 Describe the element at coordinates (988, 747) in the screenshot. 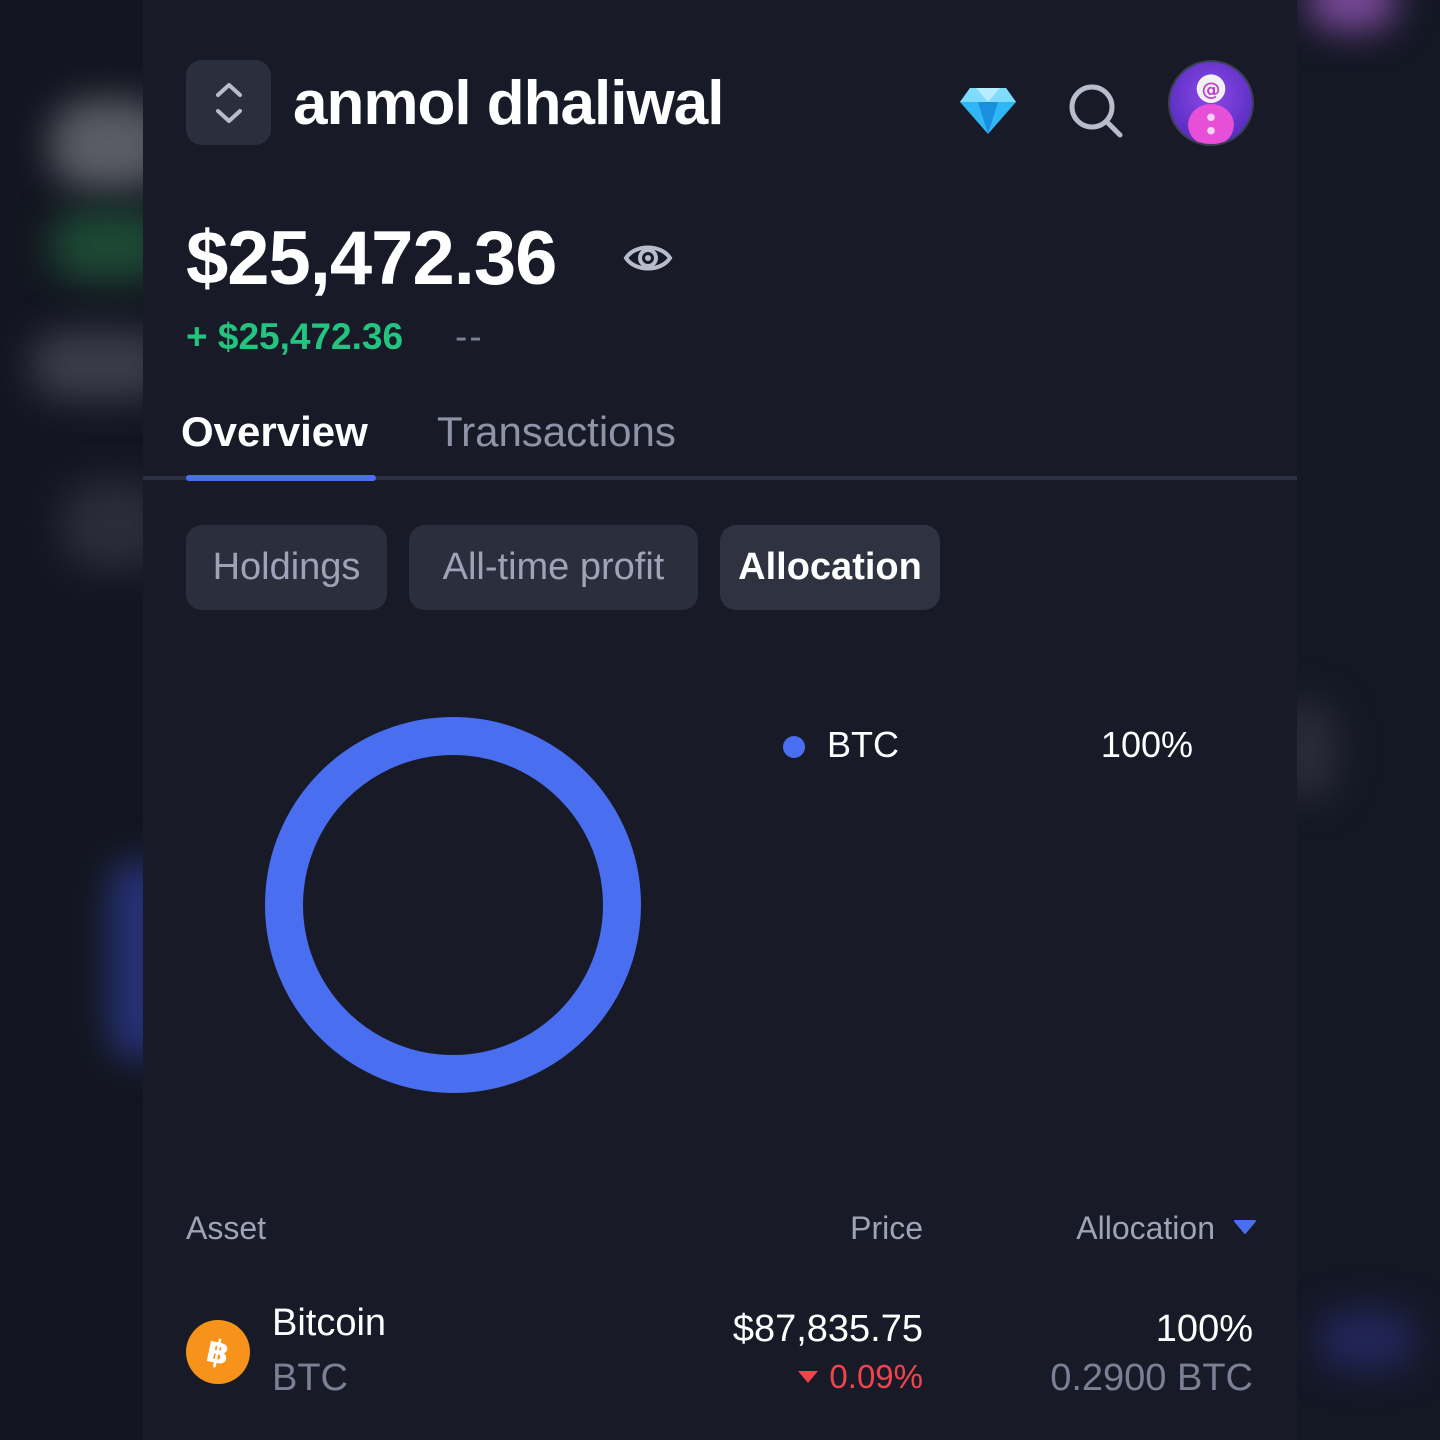

I see `legend-item-btc: BTC 100%` at that location.